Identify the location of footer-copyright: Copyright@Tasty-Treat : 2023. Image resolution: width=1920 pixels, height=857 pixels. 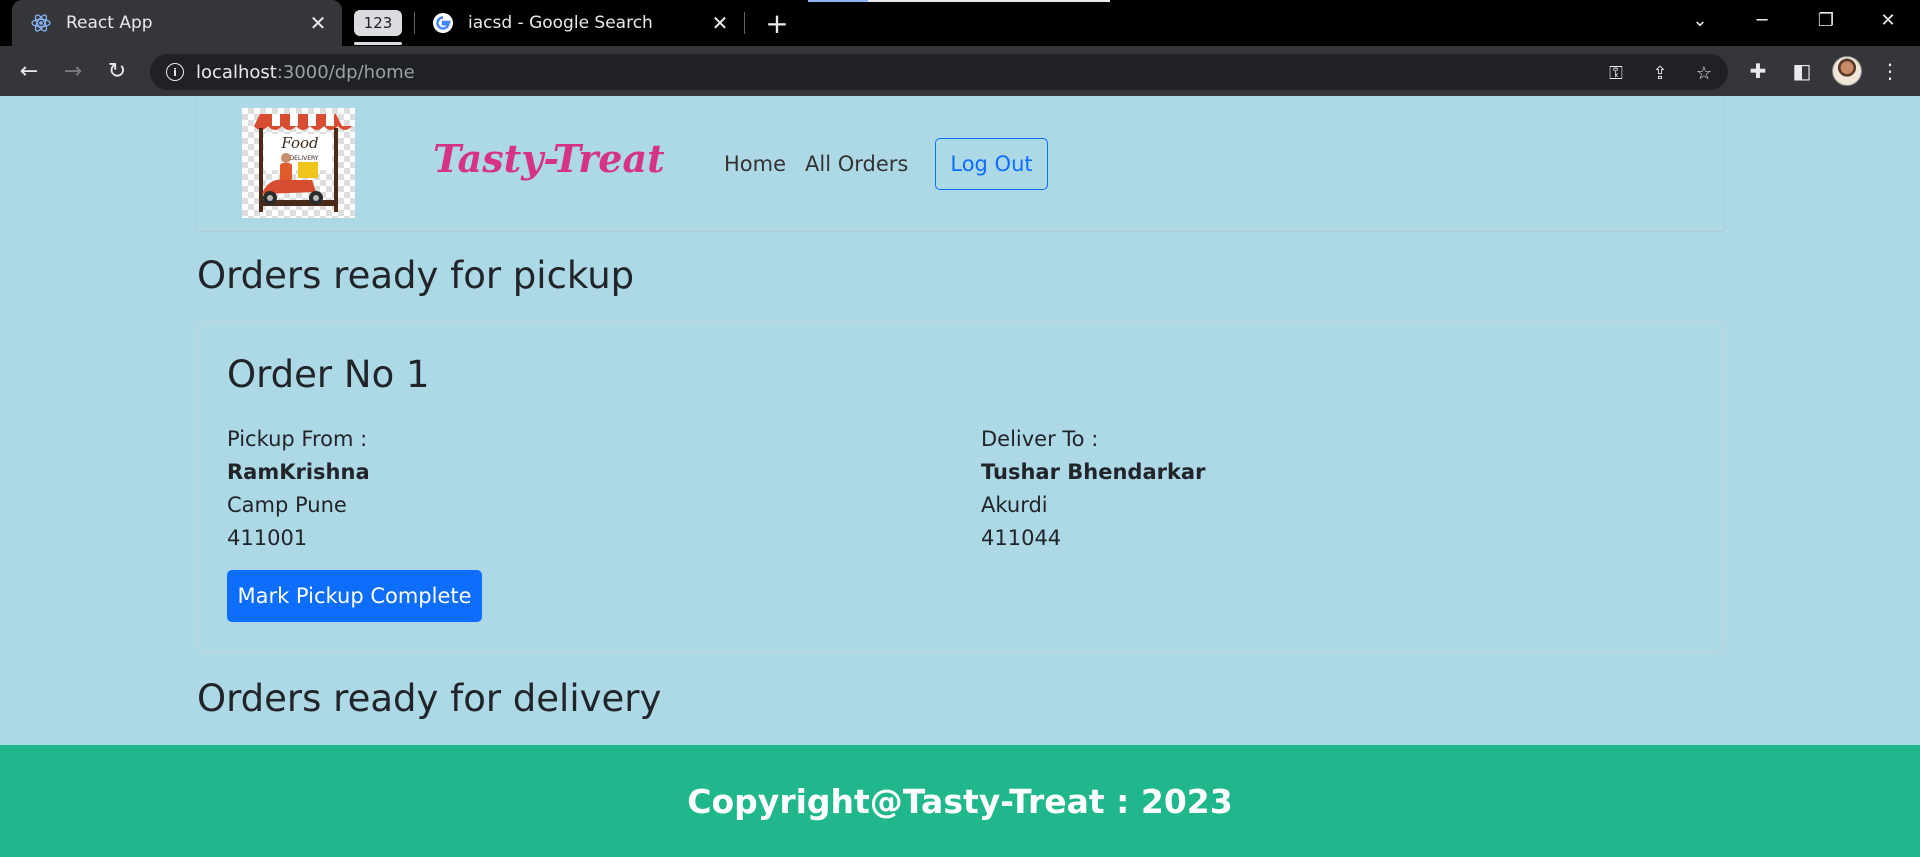
(960, 801).